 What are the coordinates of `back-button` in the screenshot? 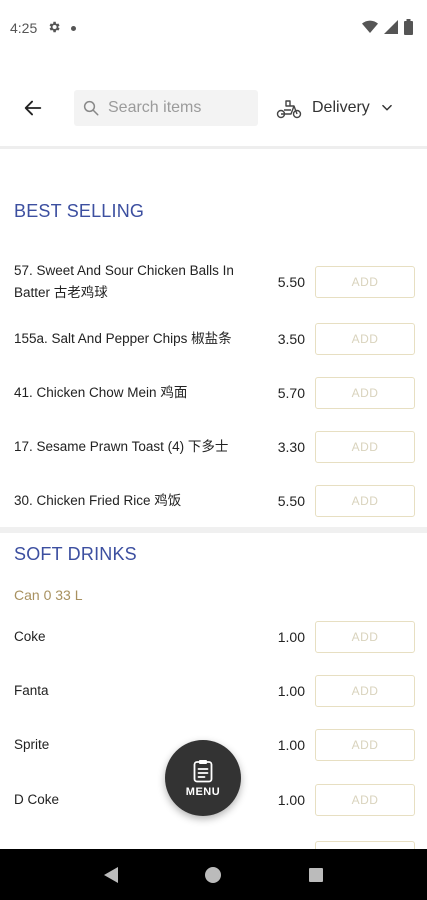 It's located at (33, 108).